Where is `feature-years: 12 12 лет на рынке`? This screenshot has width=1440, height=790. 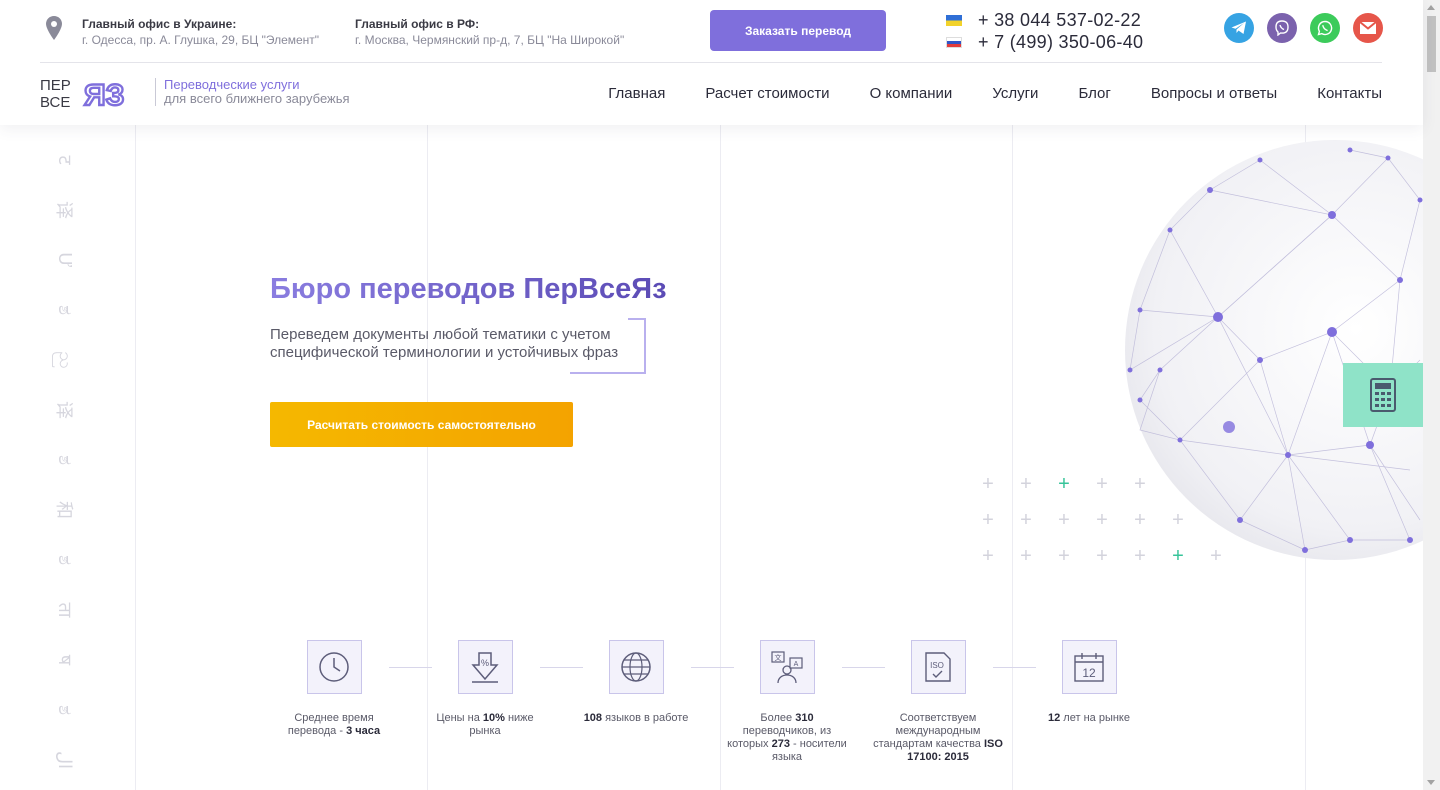 feature-years: 12 12 лет на рынке is located at coordinates (1089, 682).